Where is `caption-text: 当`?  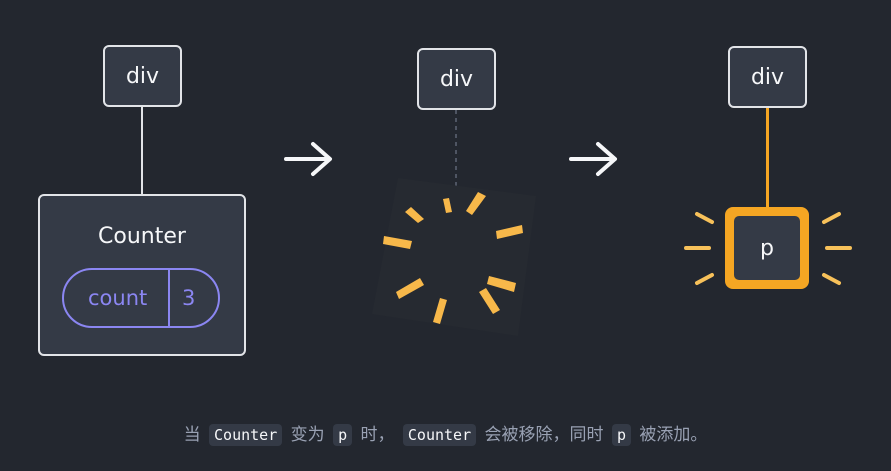
caption-text: 当 is located at coordinates (192, 435).